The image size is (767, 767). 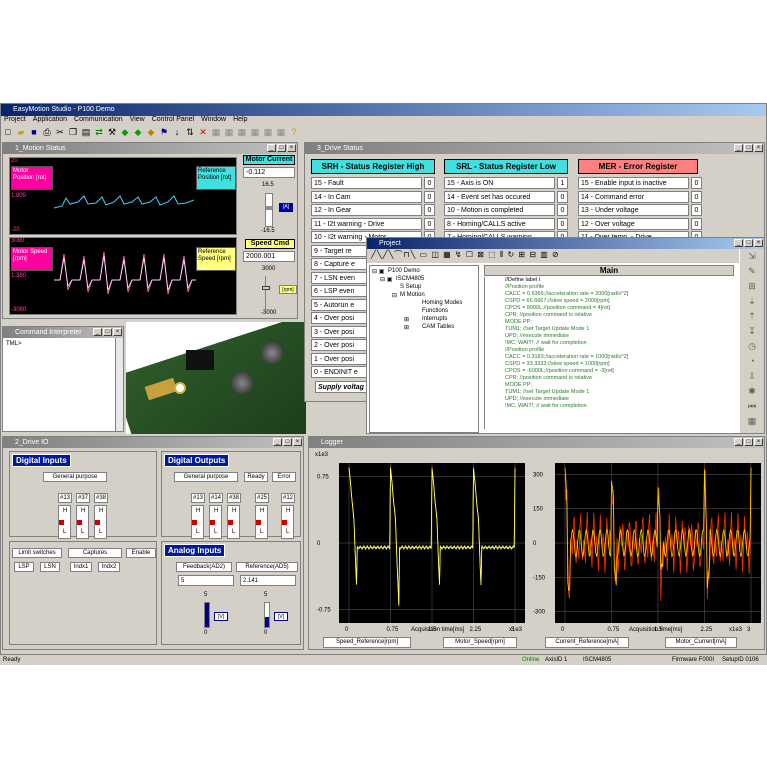 I want to click on tree-homing: Homing Modes, so click(x=442, y=303).